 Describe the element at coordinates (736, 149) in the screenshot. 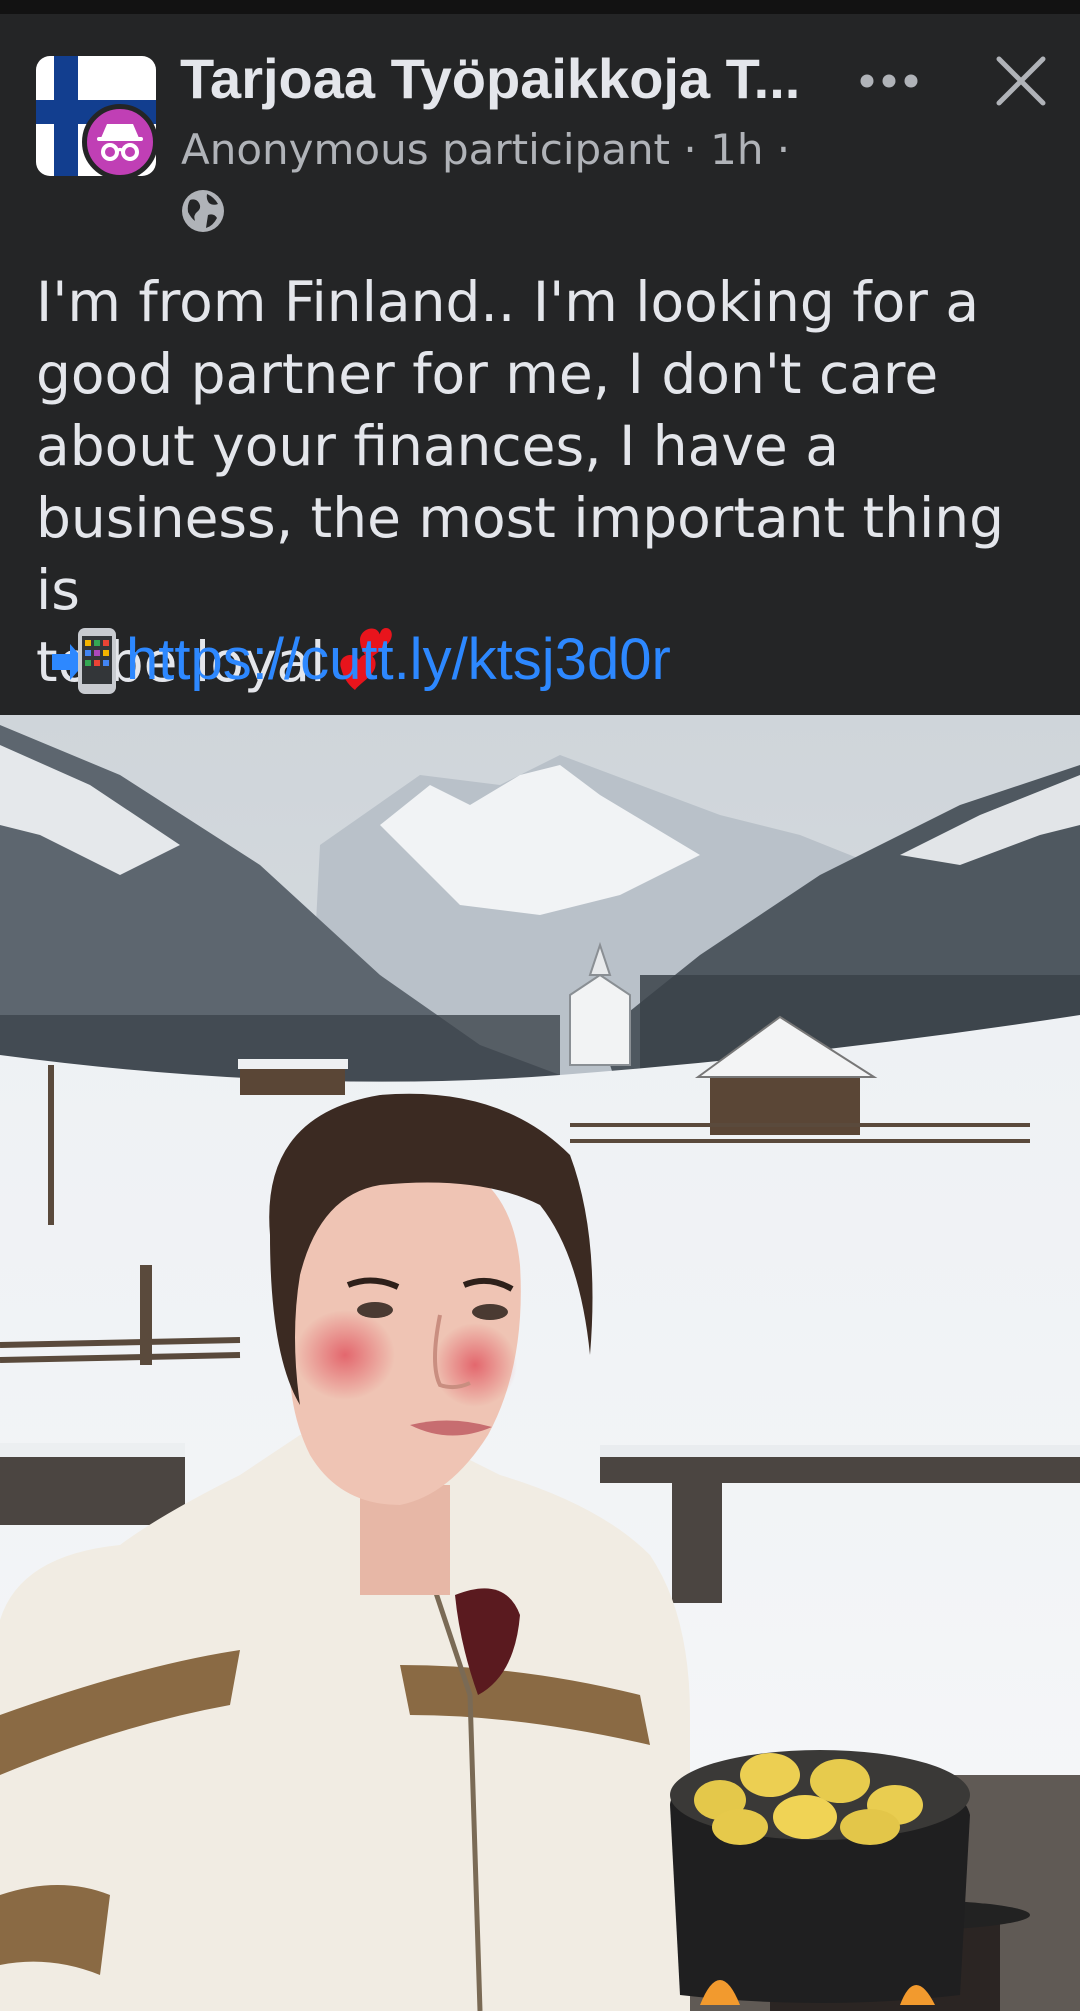

I see `post-time: 1h` at that location.